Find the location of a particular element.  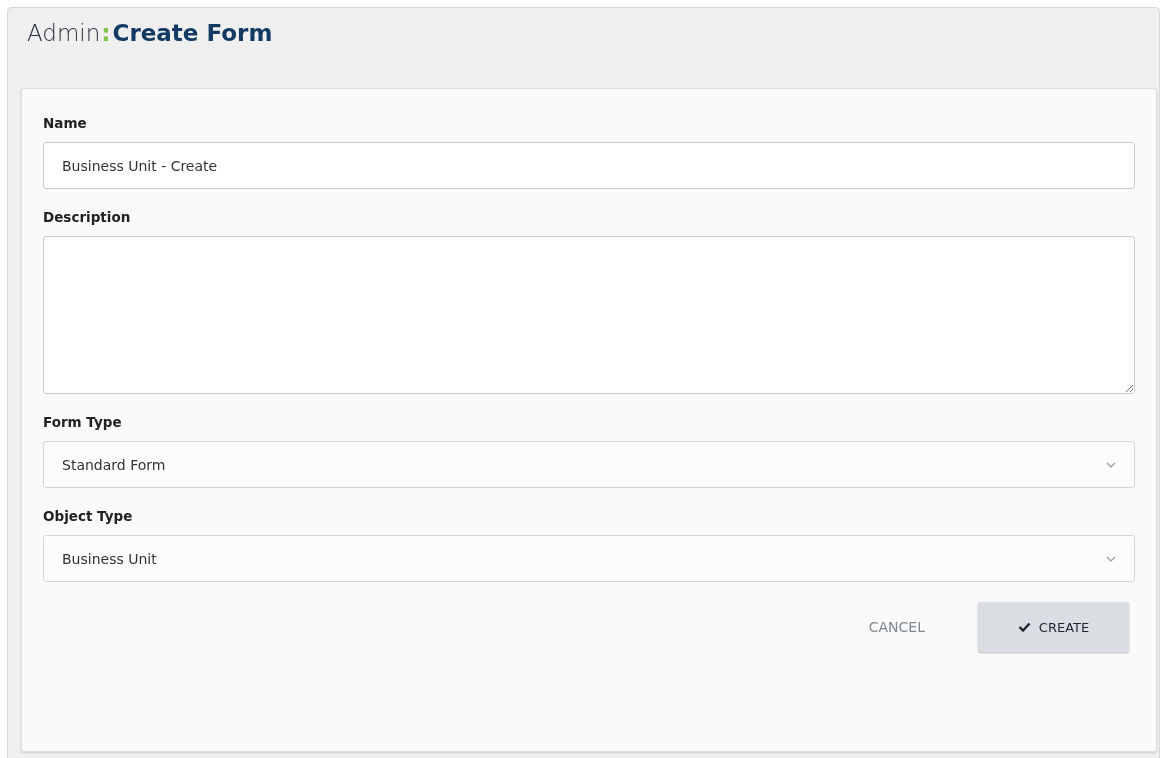

dropdown: Business Unit is located at coordinates (589, 558).